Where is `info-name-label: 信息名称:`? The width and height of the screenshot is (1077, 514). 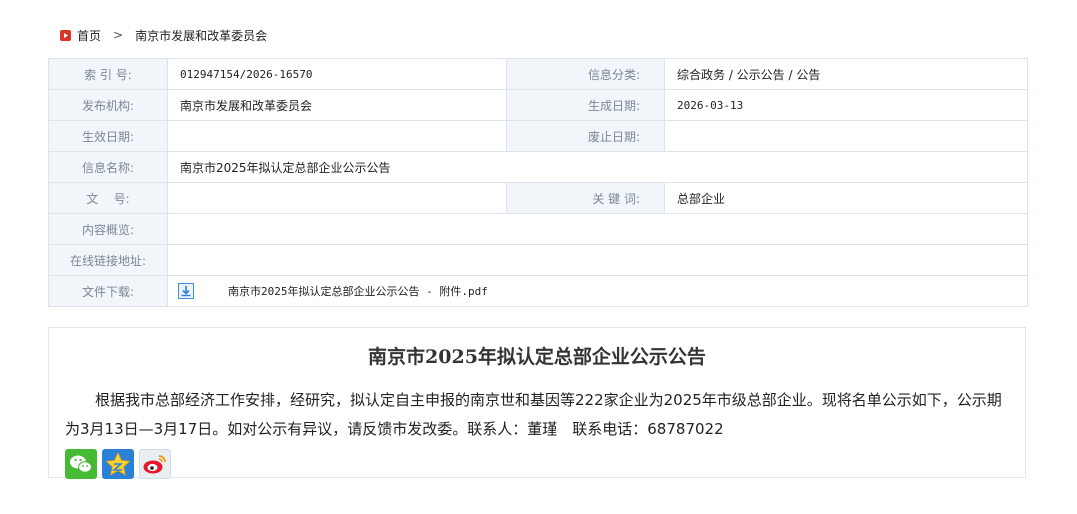 info-name-label: 信息名称: is located at coordinates (108, 167).